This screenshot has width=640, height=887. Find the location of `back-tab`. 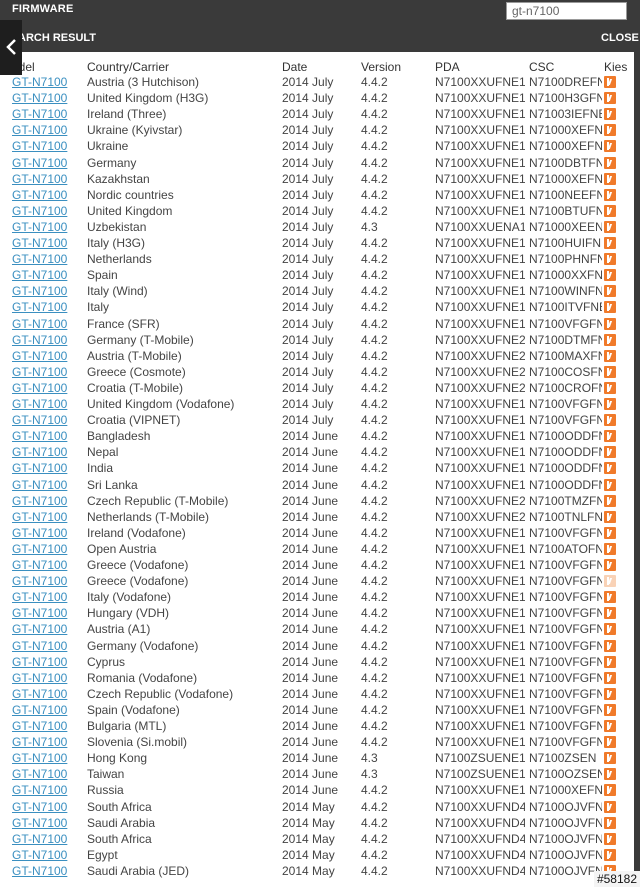

back-tab is located at coordinates (11, 47).